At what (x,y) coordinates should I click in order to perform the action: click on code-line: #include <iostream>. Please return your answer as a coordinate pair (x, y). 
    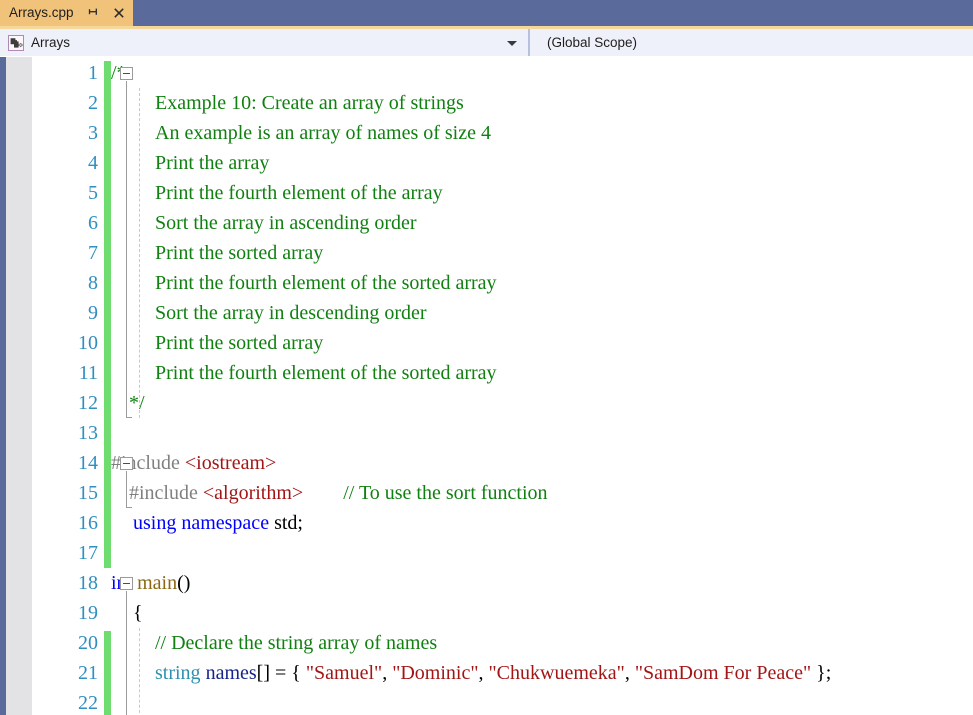
    Looking at the image, I should click on (193, 463).